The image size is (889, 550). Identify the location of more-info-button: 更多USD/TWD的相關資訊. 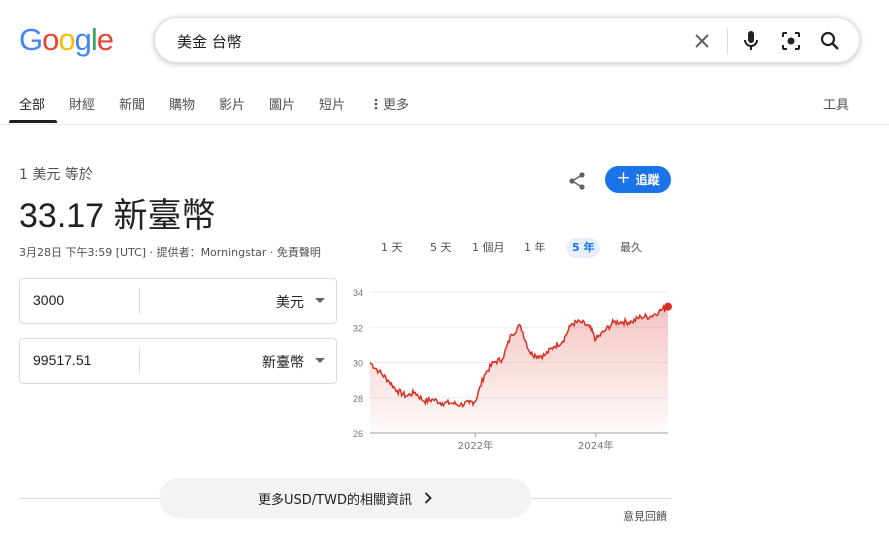
(345, 498).